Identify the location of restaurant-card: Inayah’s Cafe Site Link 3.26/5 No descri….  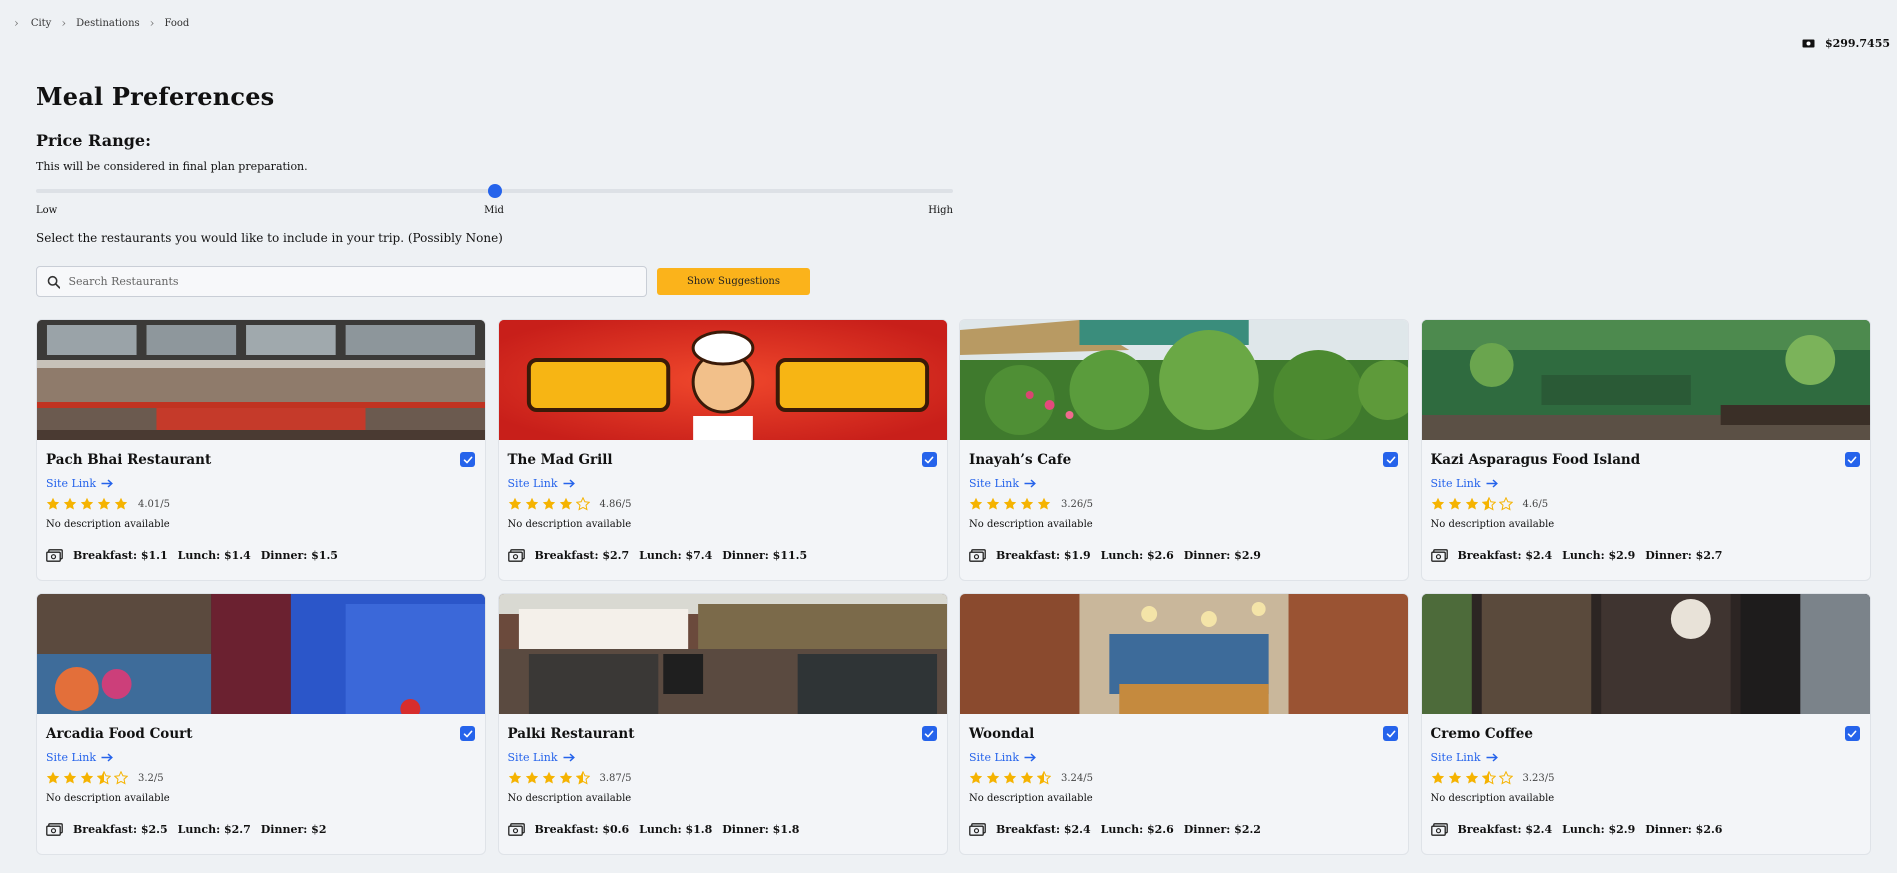
(1184, 450).